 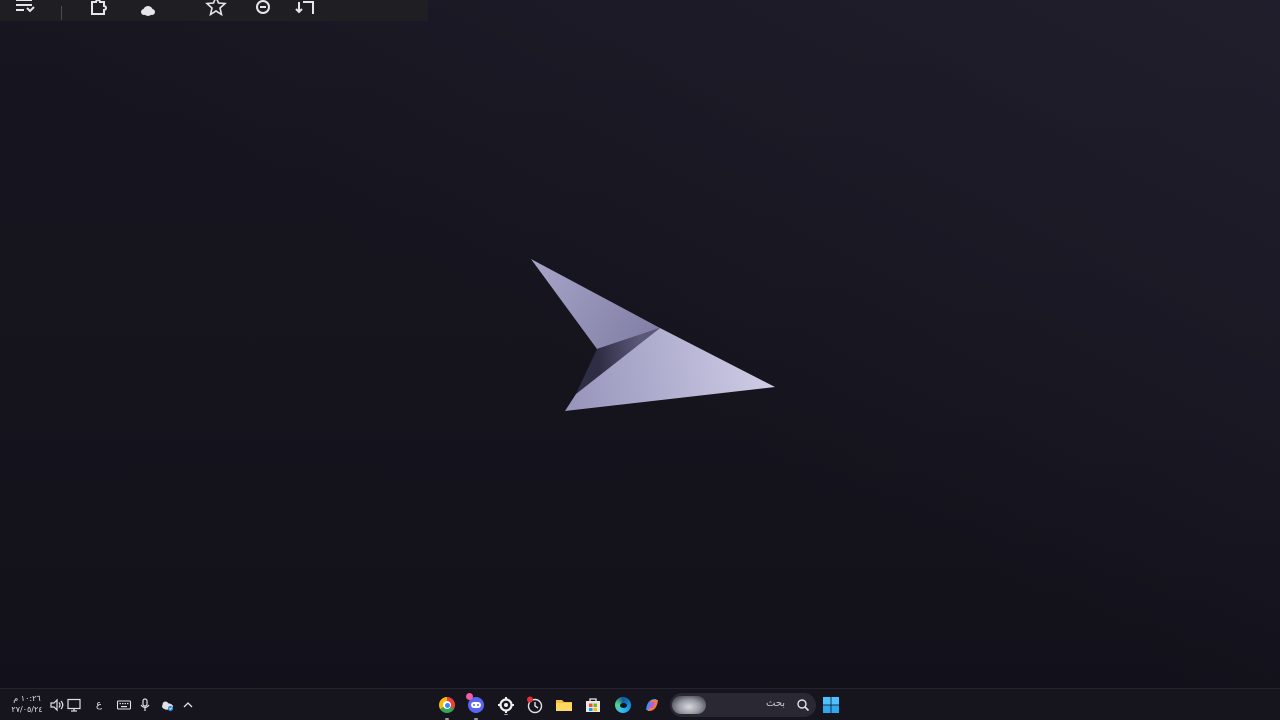 What do you see at coordinates (564, 705) in the screenshot?
I see `file-explorer-icon` at bounding box center [564, 705].